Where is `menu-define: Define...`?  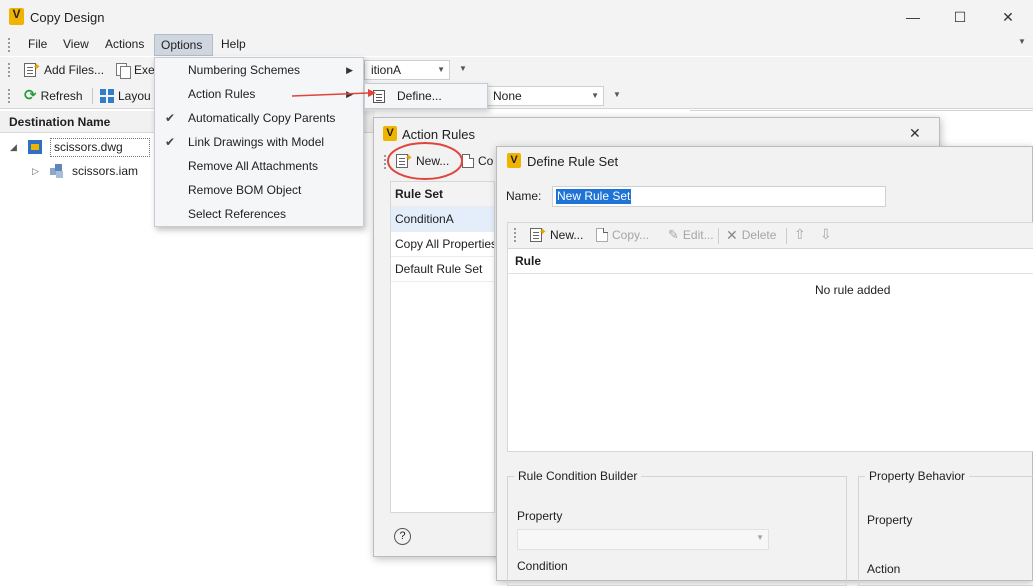
menu-define: Define... is located at coordinates (426, 96).